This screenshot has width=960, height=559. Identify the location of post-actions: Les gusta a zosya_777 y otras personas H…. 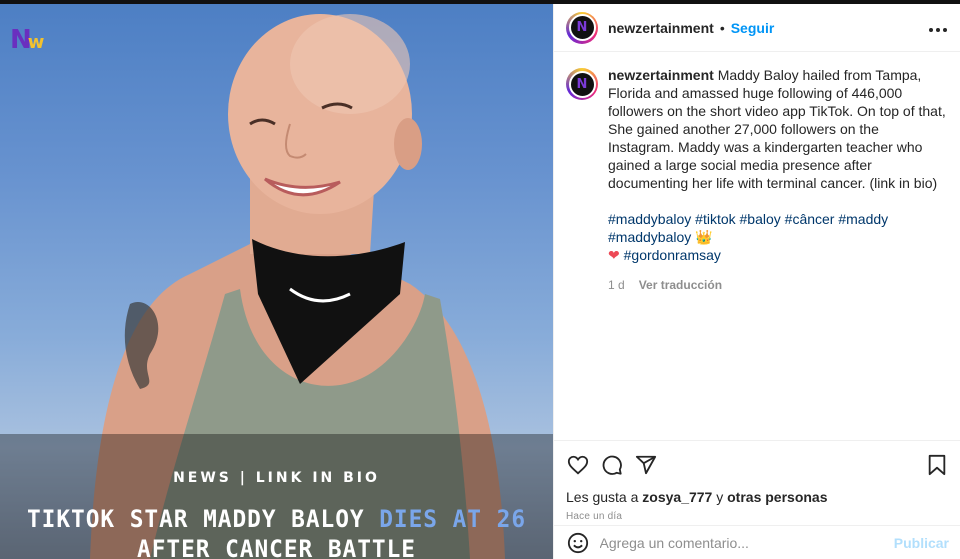
(757, 481).